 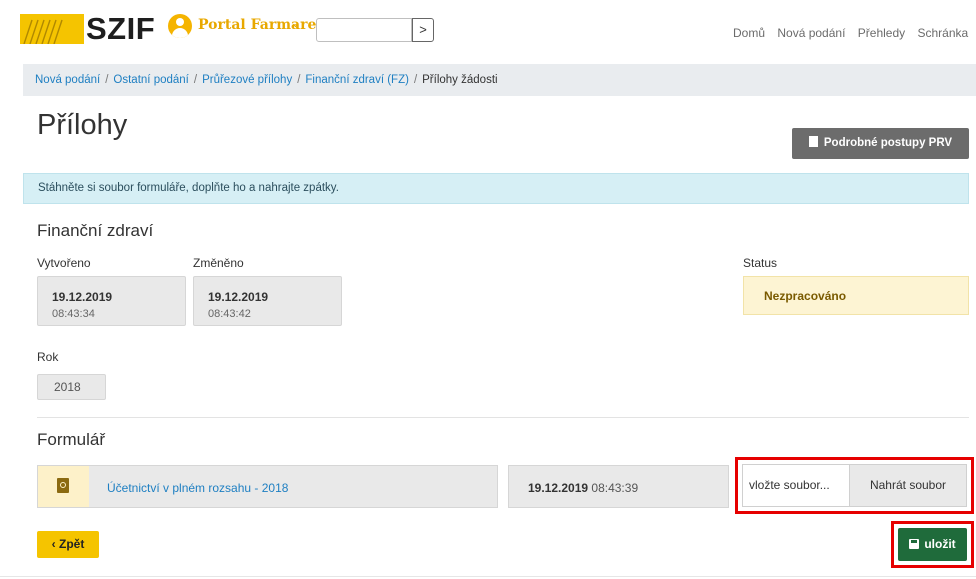 I want to click on breadcrumb-financial-health: Finanční zdraví (FZ), so click(x=357, y=80).